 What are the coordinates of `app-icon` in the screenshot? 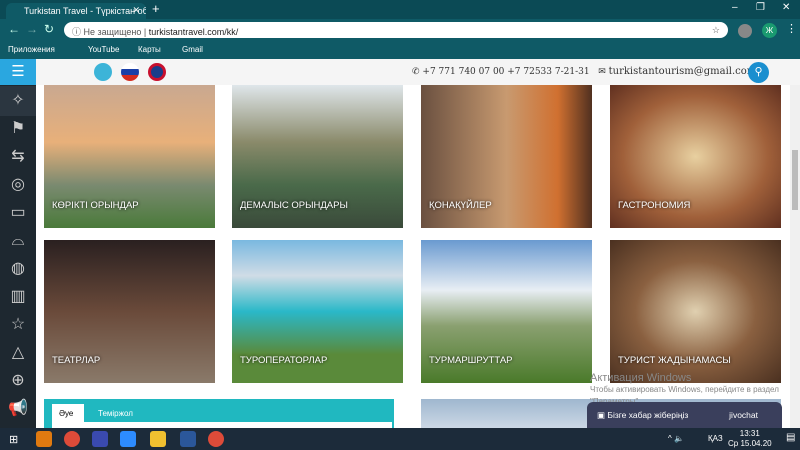 It's located at (100, 439).